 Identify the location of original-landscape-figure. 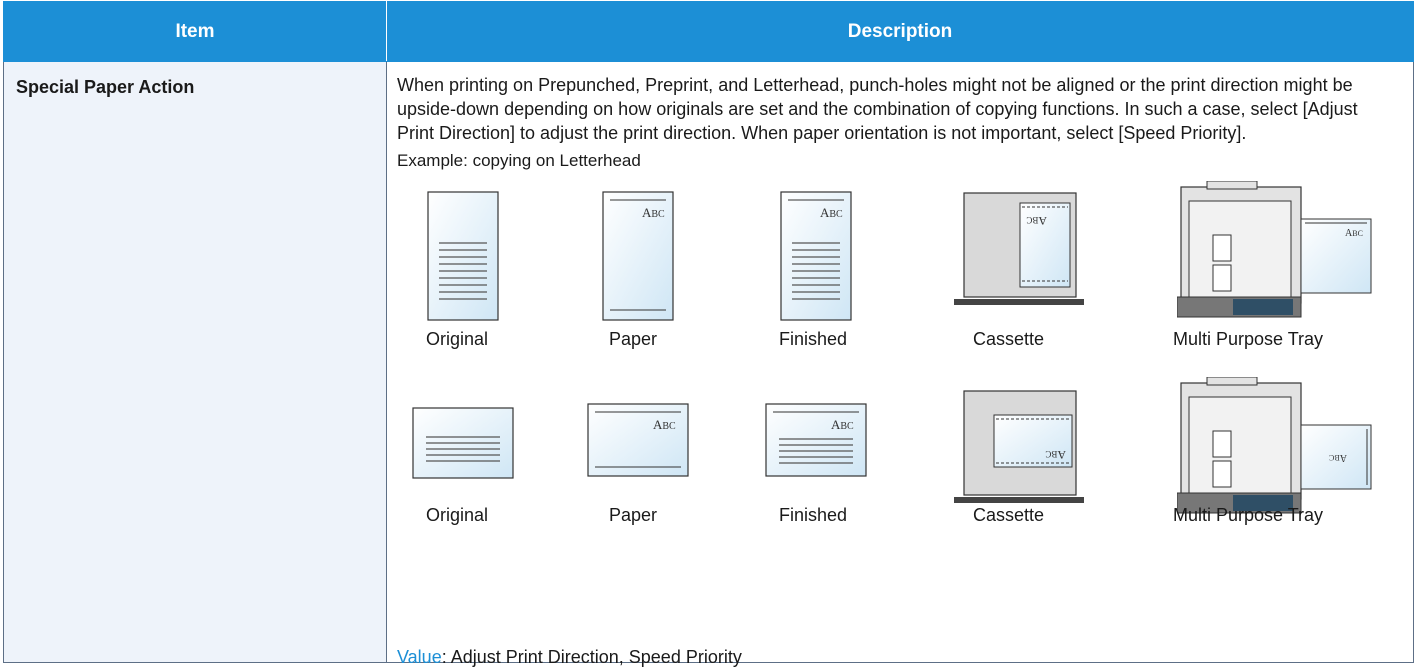
(463, 443).